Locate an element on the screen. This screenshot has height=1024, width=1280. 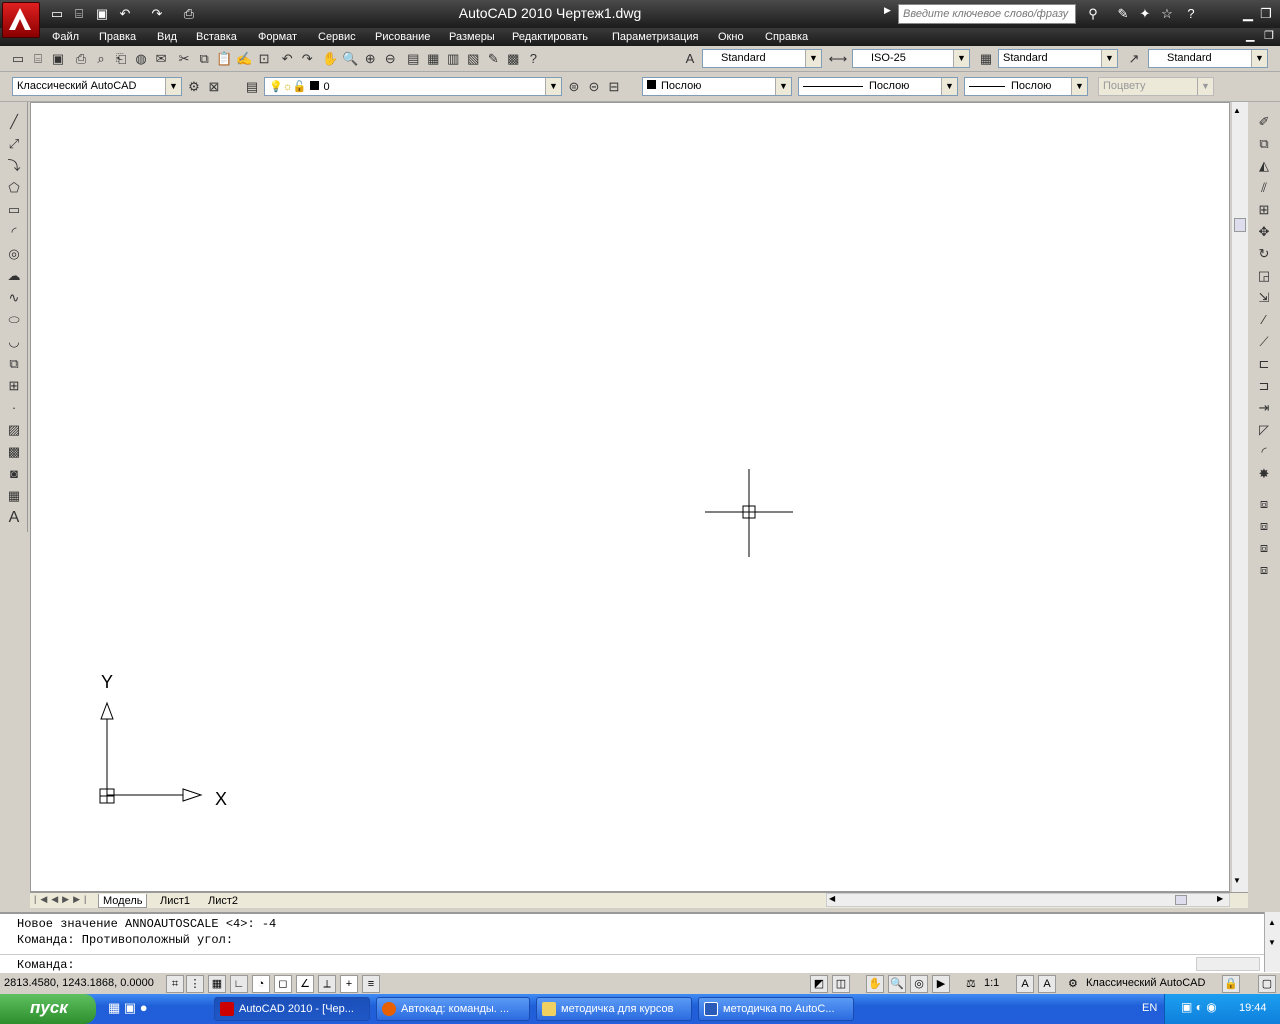
properties-icon: ▤ is located at coordinates (413, 59).